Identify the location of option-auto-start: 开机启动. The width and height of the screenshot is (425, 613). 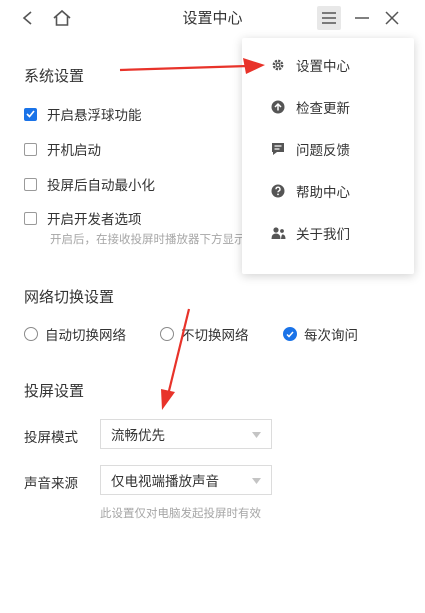
(62, 149).